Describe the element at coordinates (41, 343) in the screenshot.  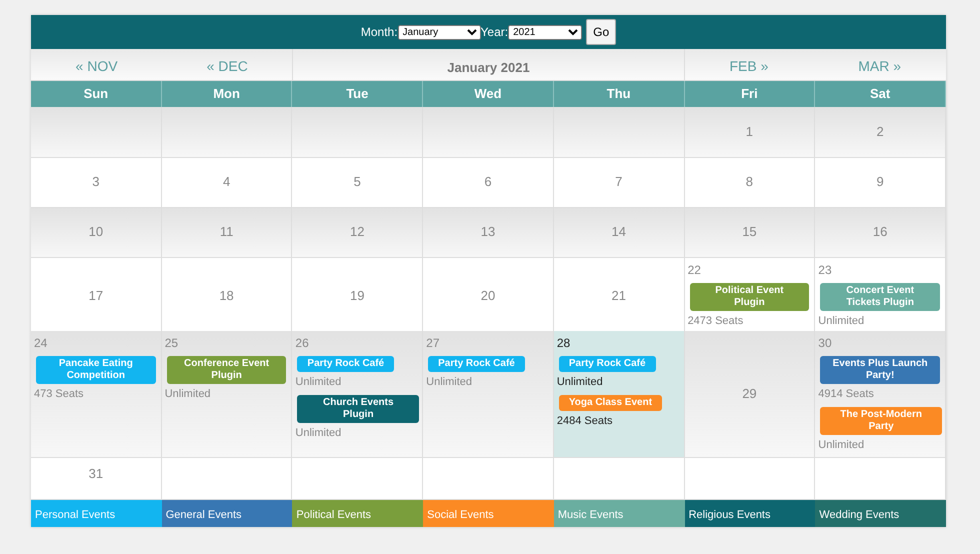
I see `day-number: 24` at that location.